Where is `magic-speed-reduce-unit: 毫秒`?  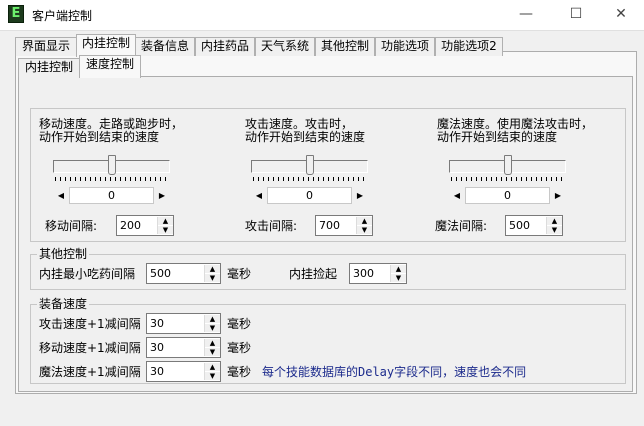
magic-speed-reduce-unit: 毫秒 is located at coordinates (239, 372).